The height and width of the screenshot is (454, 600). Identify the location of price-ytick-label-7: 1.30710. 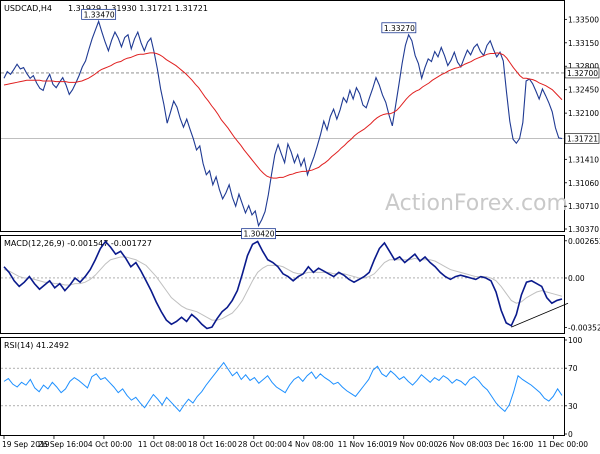
(583, 206).